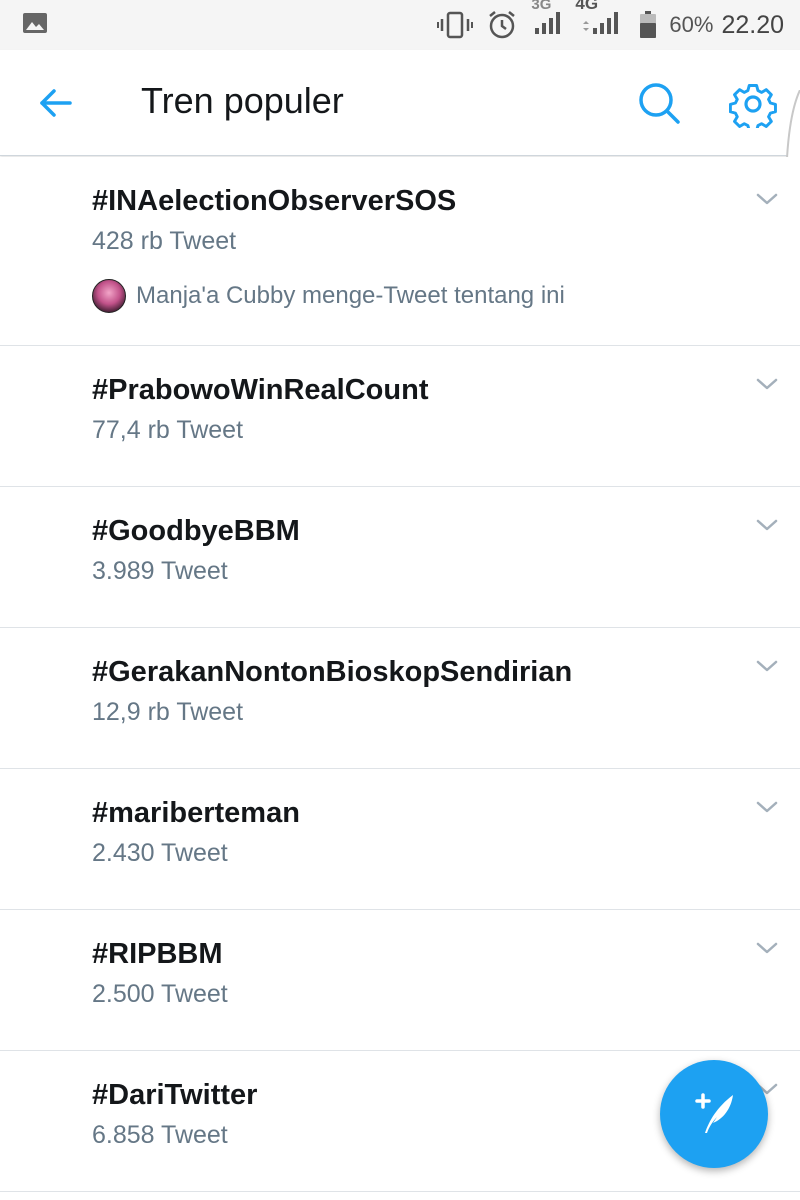 This screenshot has width=800, height=1200. What do you see at coordinates (35, 25) in the screenshot?
I see `image-icon` at bounding box center [35, 25].